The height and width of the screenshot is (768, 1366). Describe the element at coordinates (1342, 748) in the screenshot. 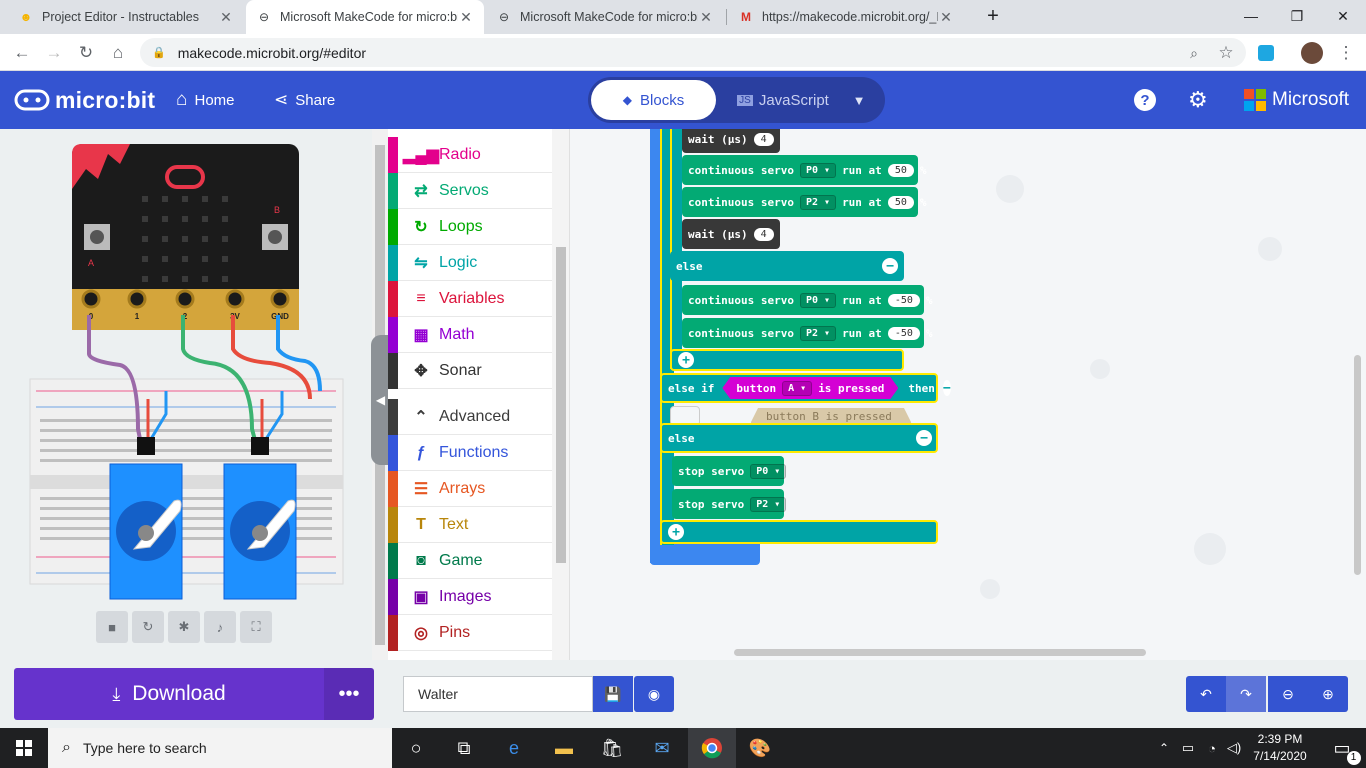

I see `action-center-icon: ▭ 1` at that location.